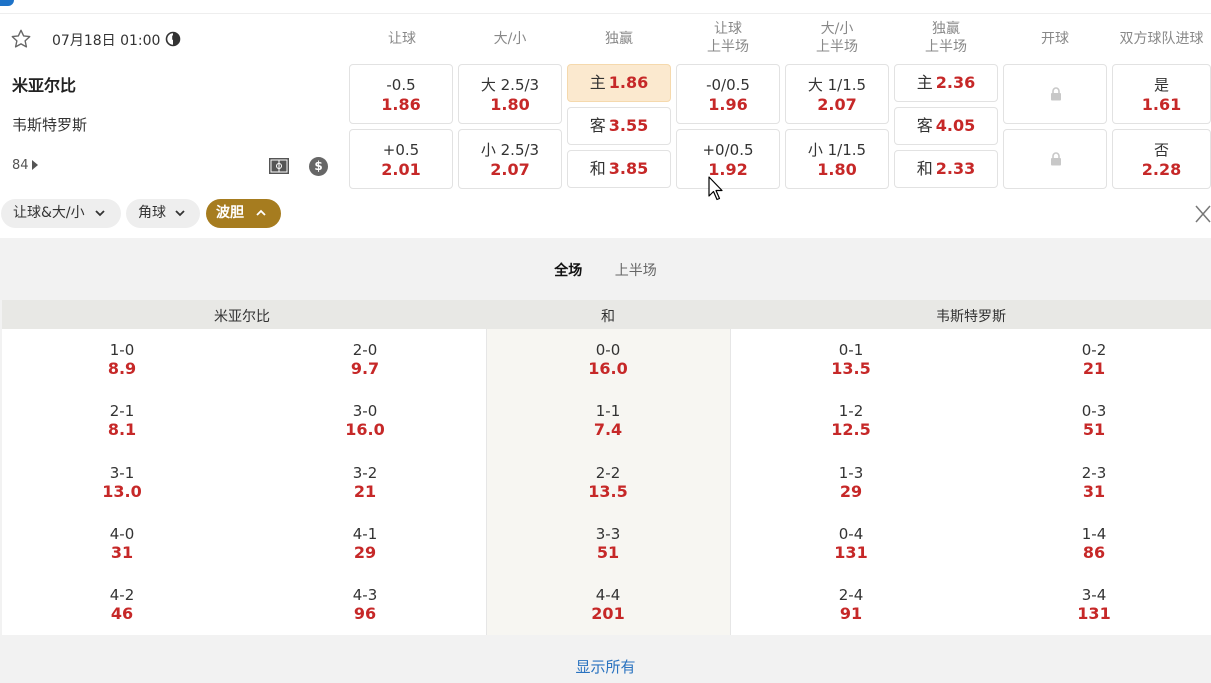  What do you see at coordinates (636, 270) in the screenshot?
I see `tab-first-half: 上半场` at bounding box center [636, 270].